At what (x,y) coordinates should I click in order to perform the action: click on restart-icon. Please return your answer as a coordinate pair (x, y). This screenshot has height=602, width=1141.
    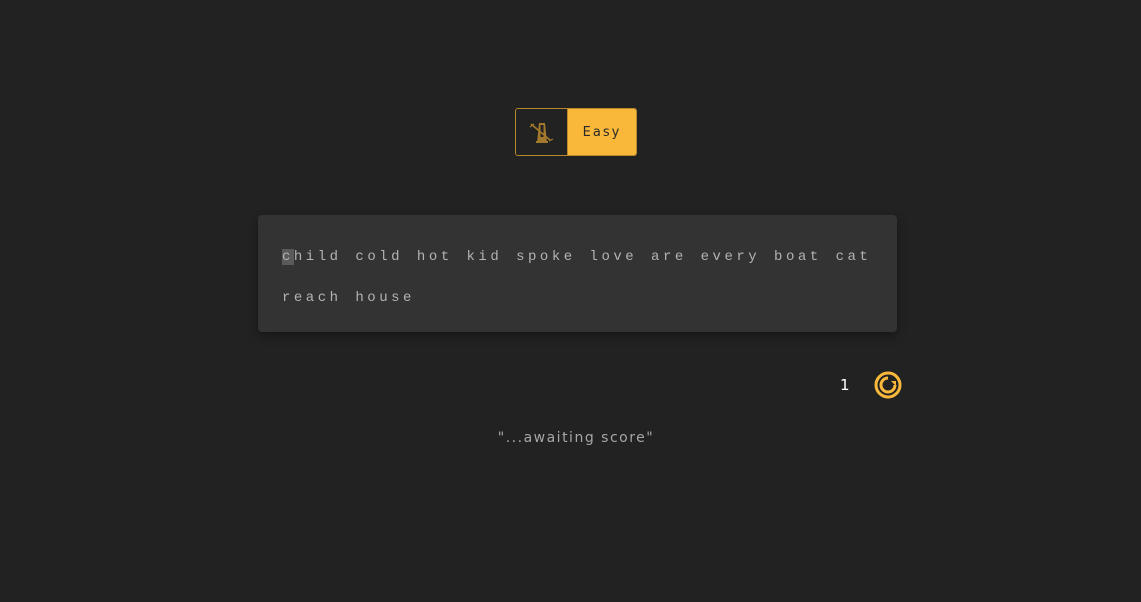
    Looking at the image, I should click on (888, 385).